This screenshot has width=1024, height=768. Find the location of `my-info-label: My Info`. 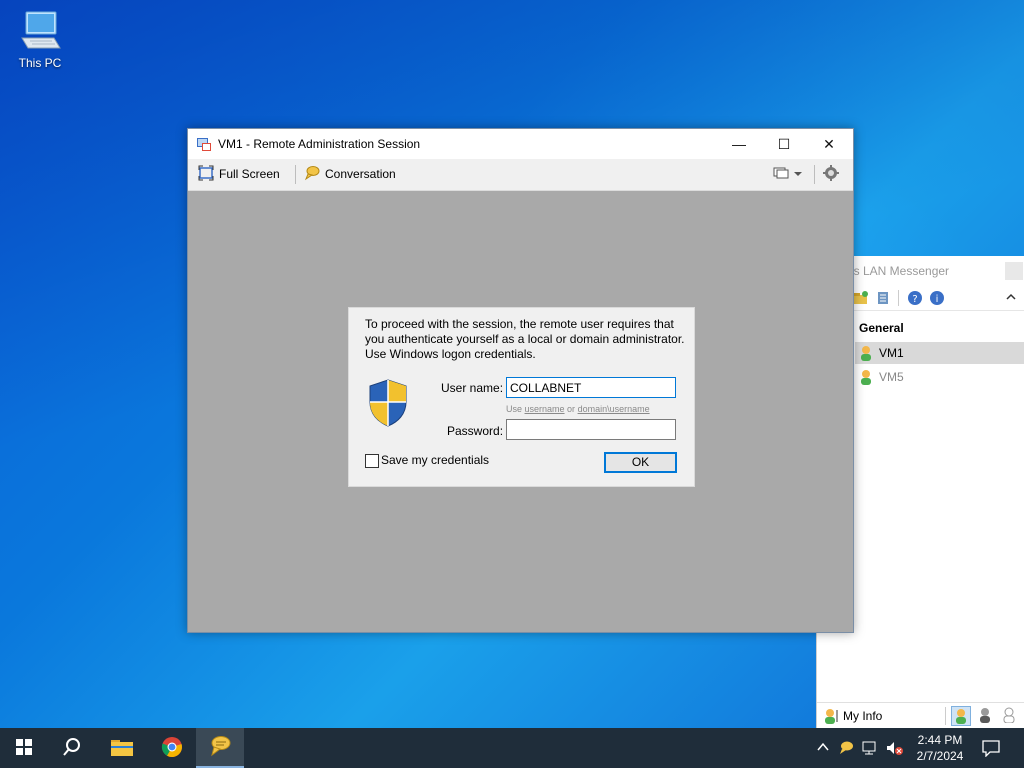

my-info-label: My Info is located at coordinates (862, 716).